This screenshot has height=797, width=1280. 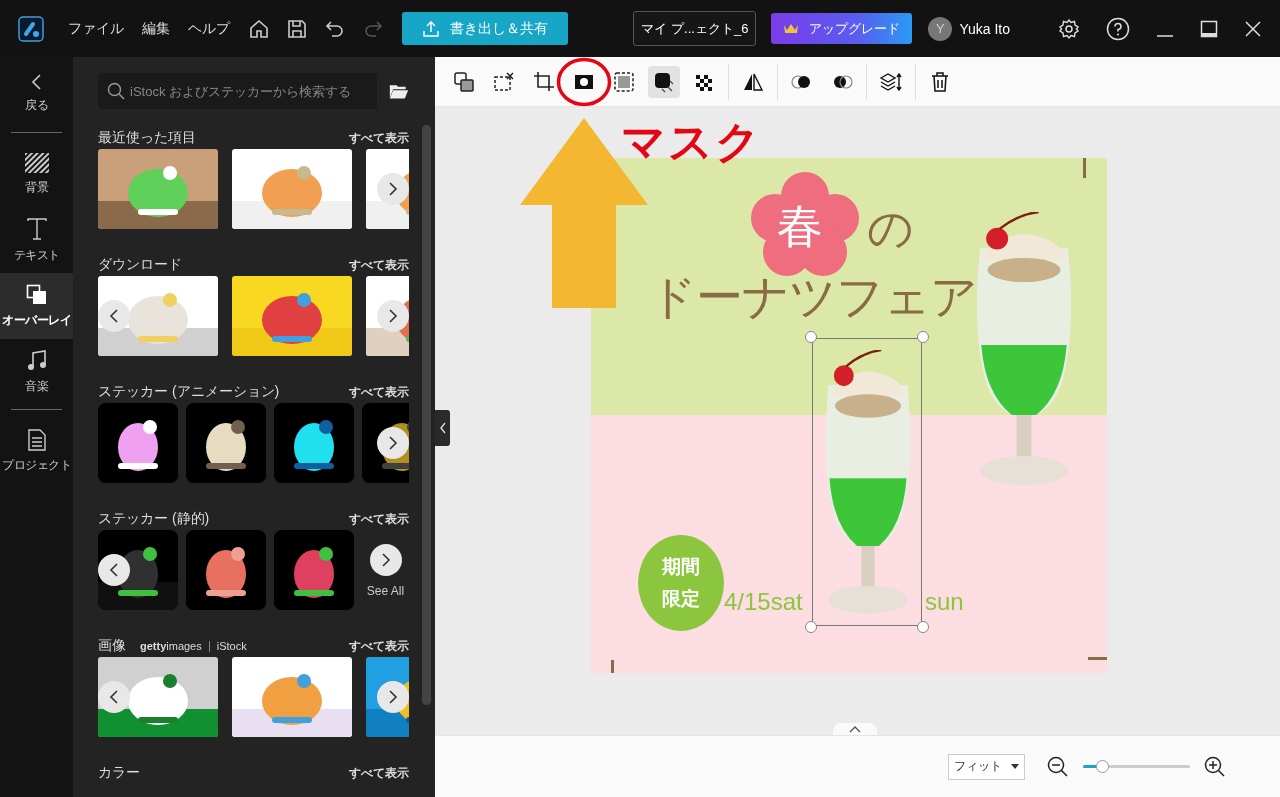 I want to click on nav-item: 背景, so click(x=36, y=174).